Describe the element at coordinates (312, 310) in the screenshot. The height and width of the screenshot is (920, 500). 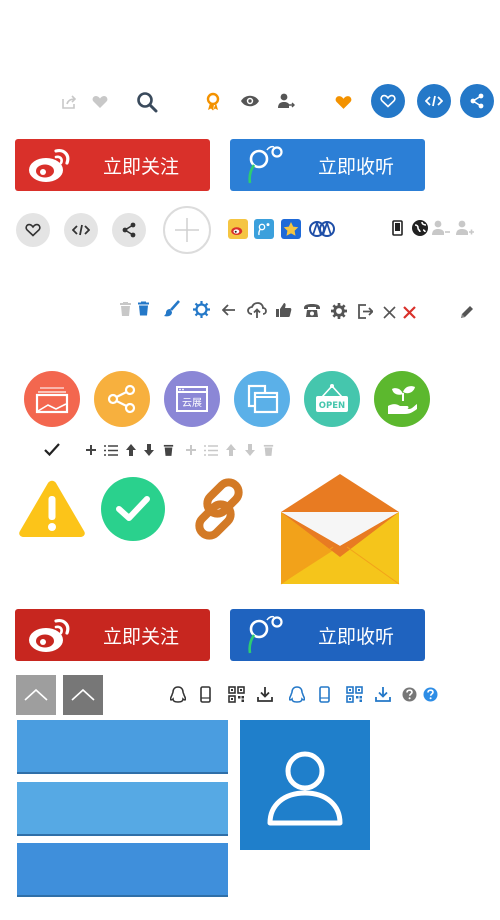
I see `phone-icon` at that location.